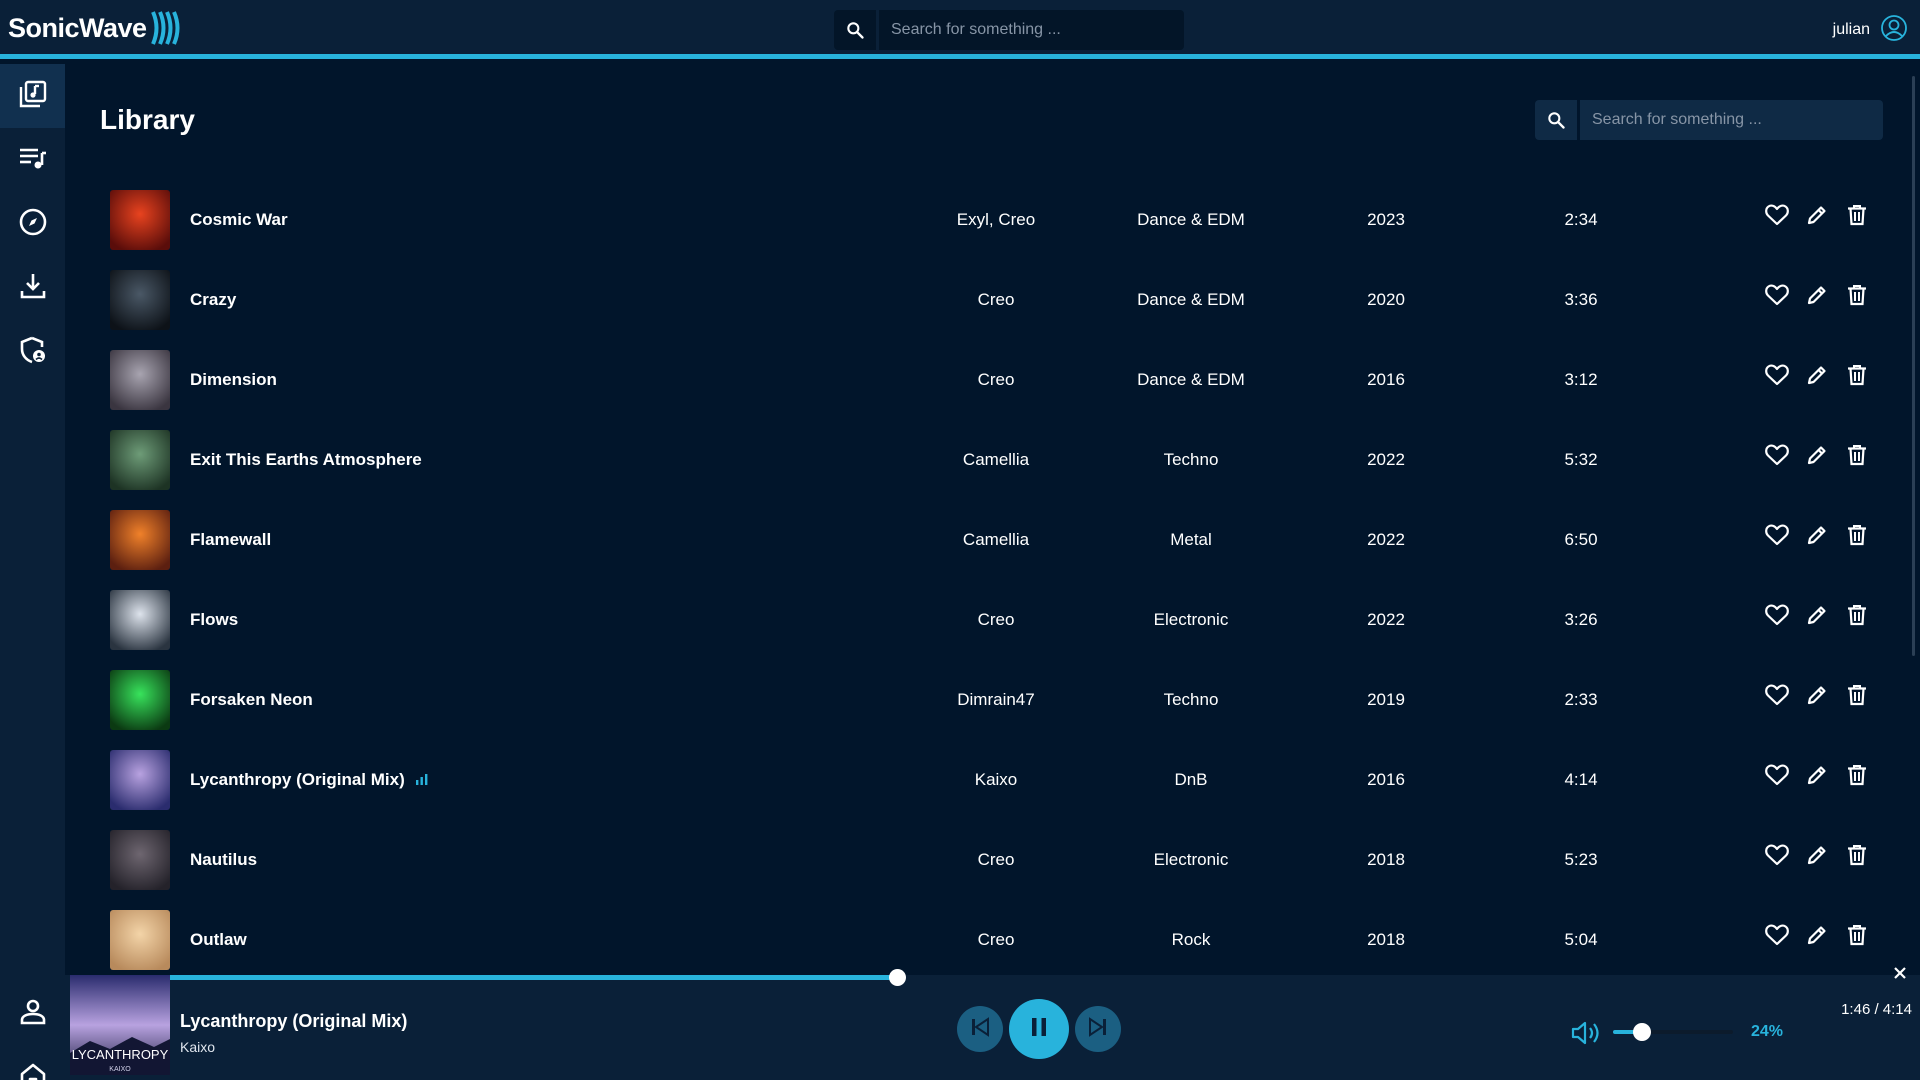 The height and width of the screenshot is (1080, 1920). Describe the element at coordinates (218, 940) in the screenshot. I see `track-title: Outlaw` at that location.